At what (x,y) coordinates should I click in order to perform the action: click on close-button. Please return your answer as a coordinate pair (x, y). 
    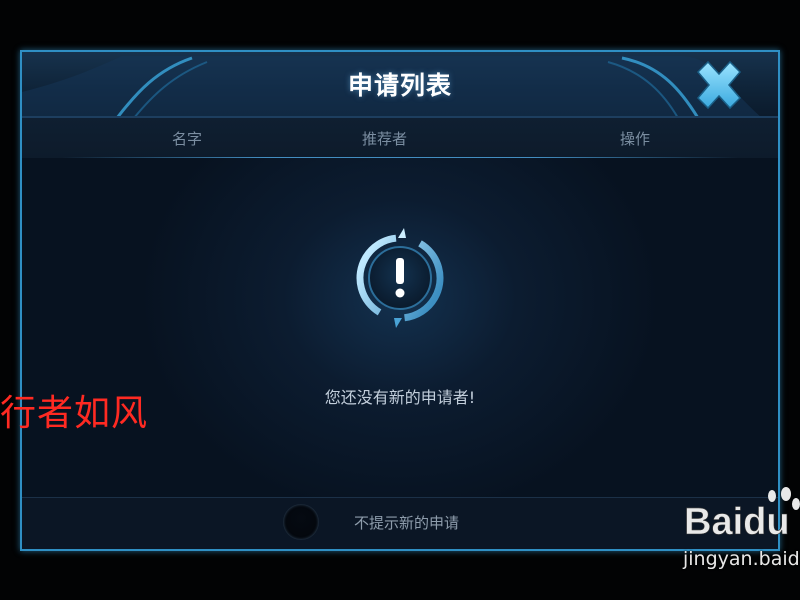
    Looking at the image, I should click on (719, 86).